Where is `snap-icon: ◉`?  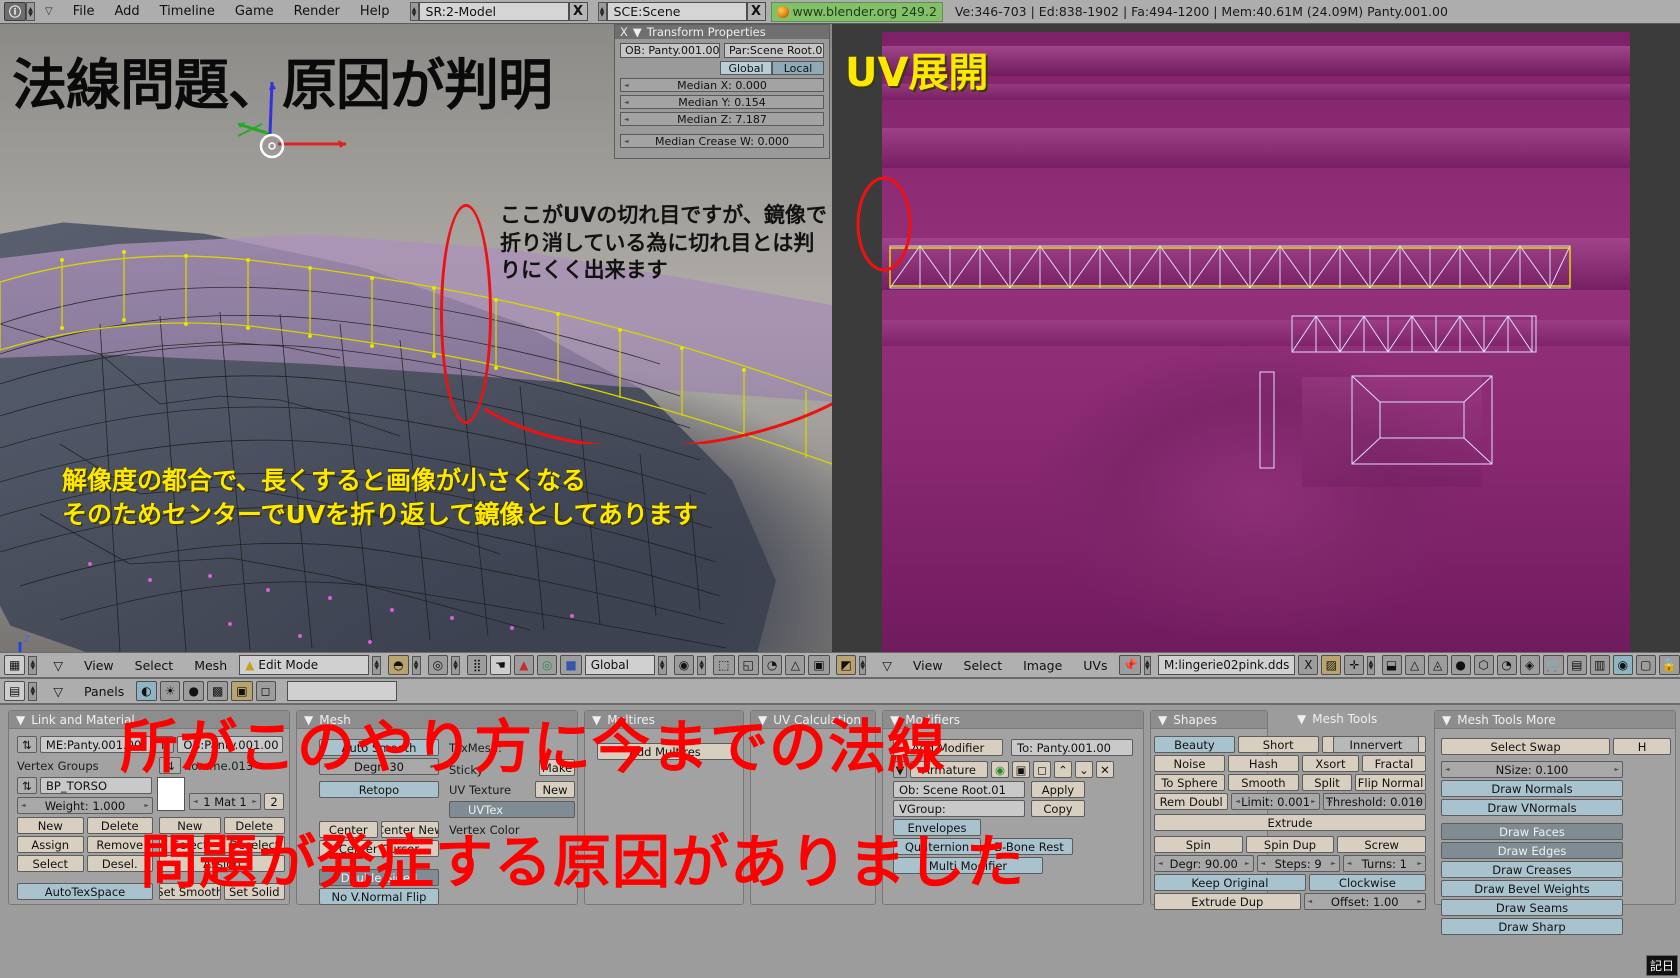 snap-icon: ◉ is located at coordinates (684, 665).